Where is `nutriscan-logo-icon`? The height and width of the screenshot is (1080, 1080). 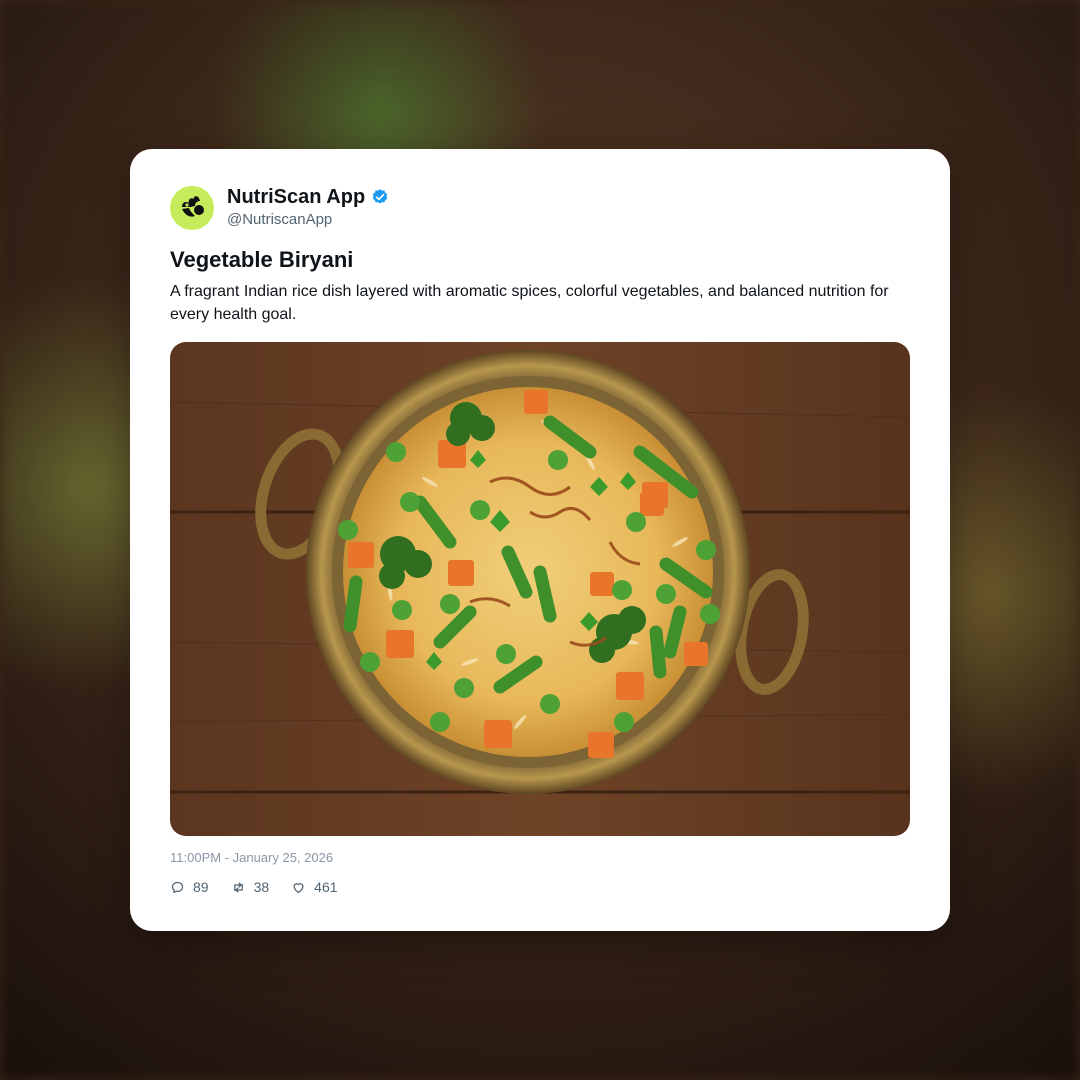
nutriscan-logo-icon is located at coordinates (193, 206).